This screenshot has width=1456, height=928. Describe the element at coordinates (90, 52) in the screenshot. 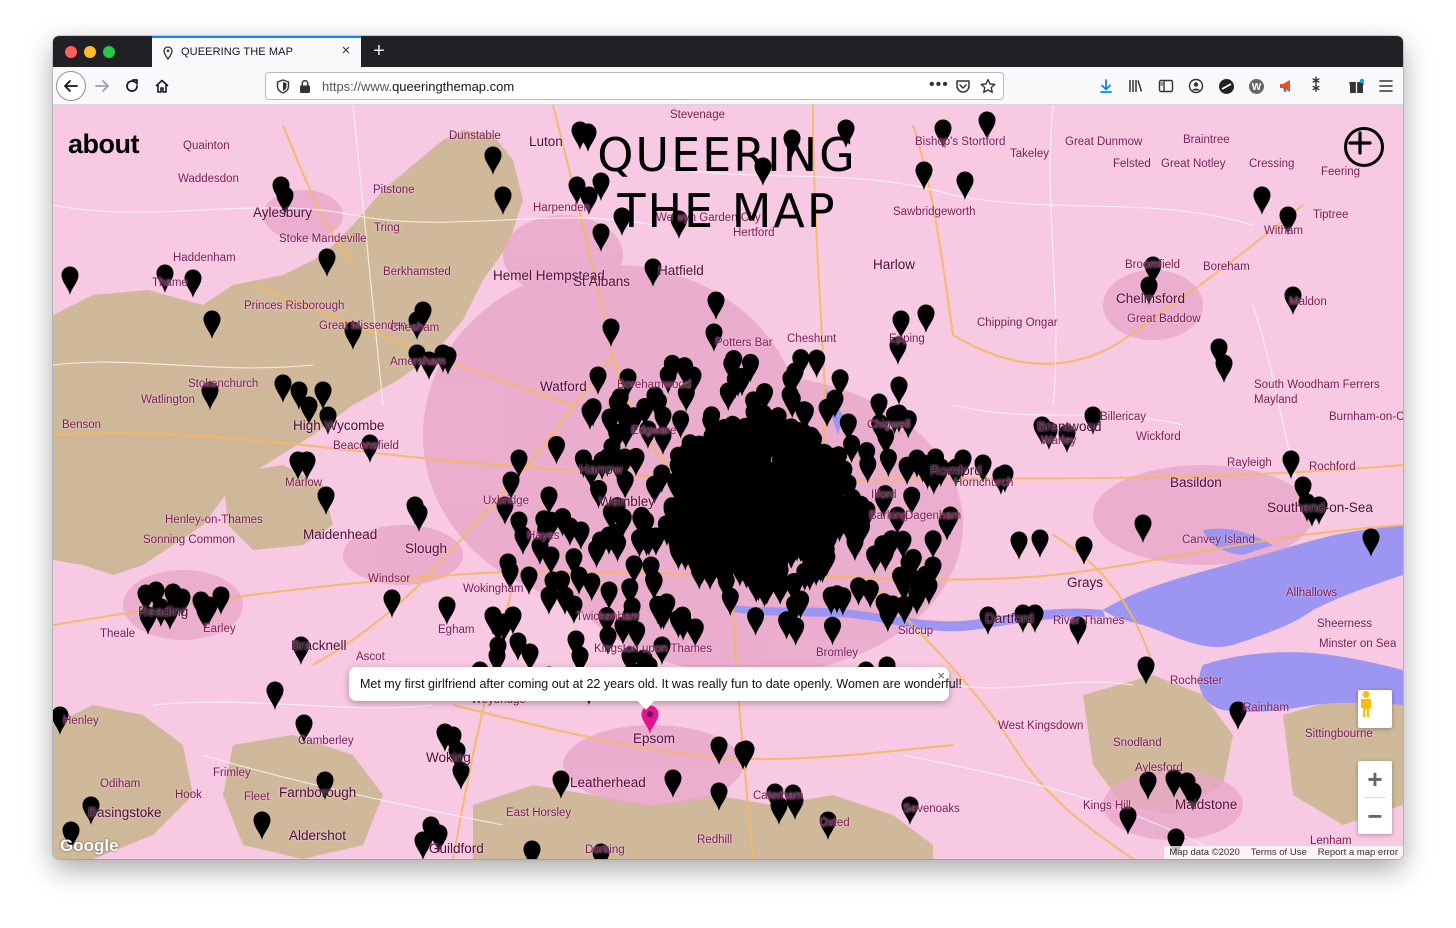

I see `minimize-window-button` at that location.